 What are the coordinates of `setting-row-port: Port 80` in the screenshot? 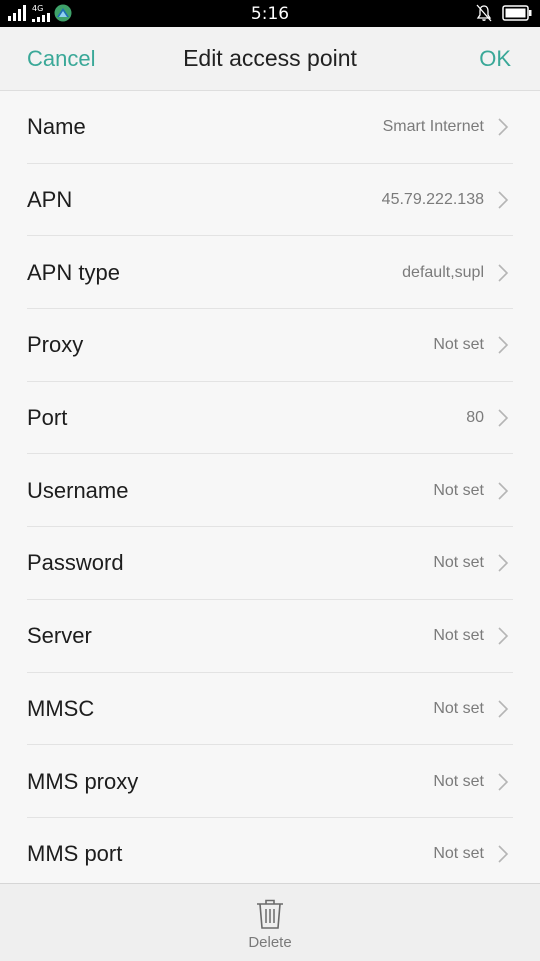 It's located at (270, 418).